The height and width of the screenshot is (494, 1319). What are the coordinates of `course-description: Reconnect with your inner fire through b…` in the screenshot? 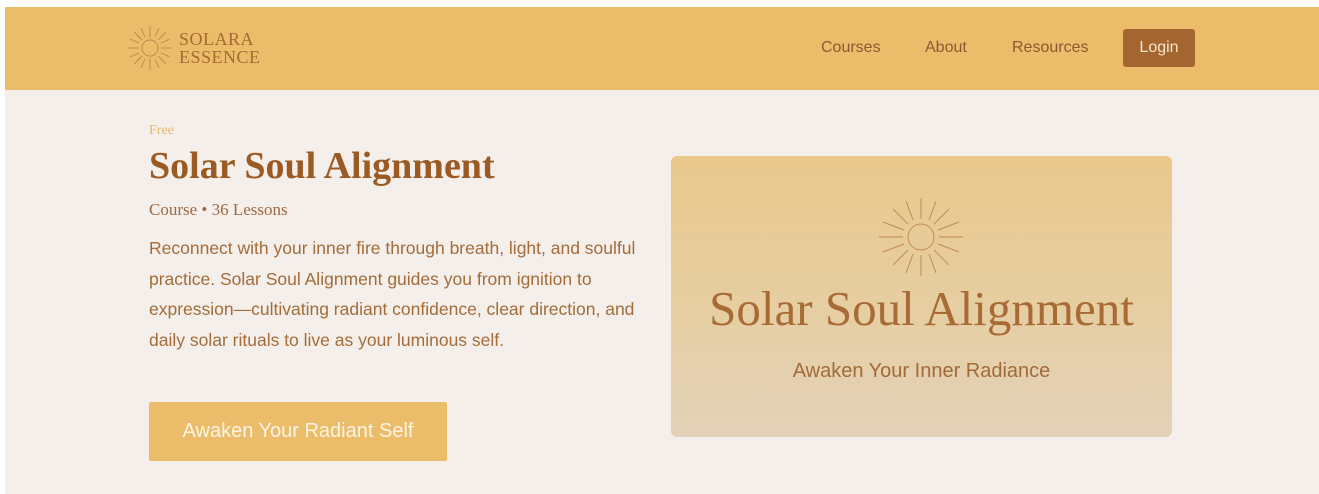 It's located at (392, 294).